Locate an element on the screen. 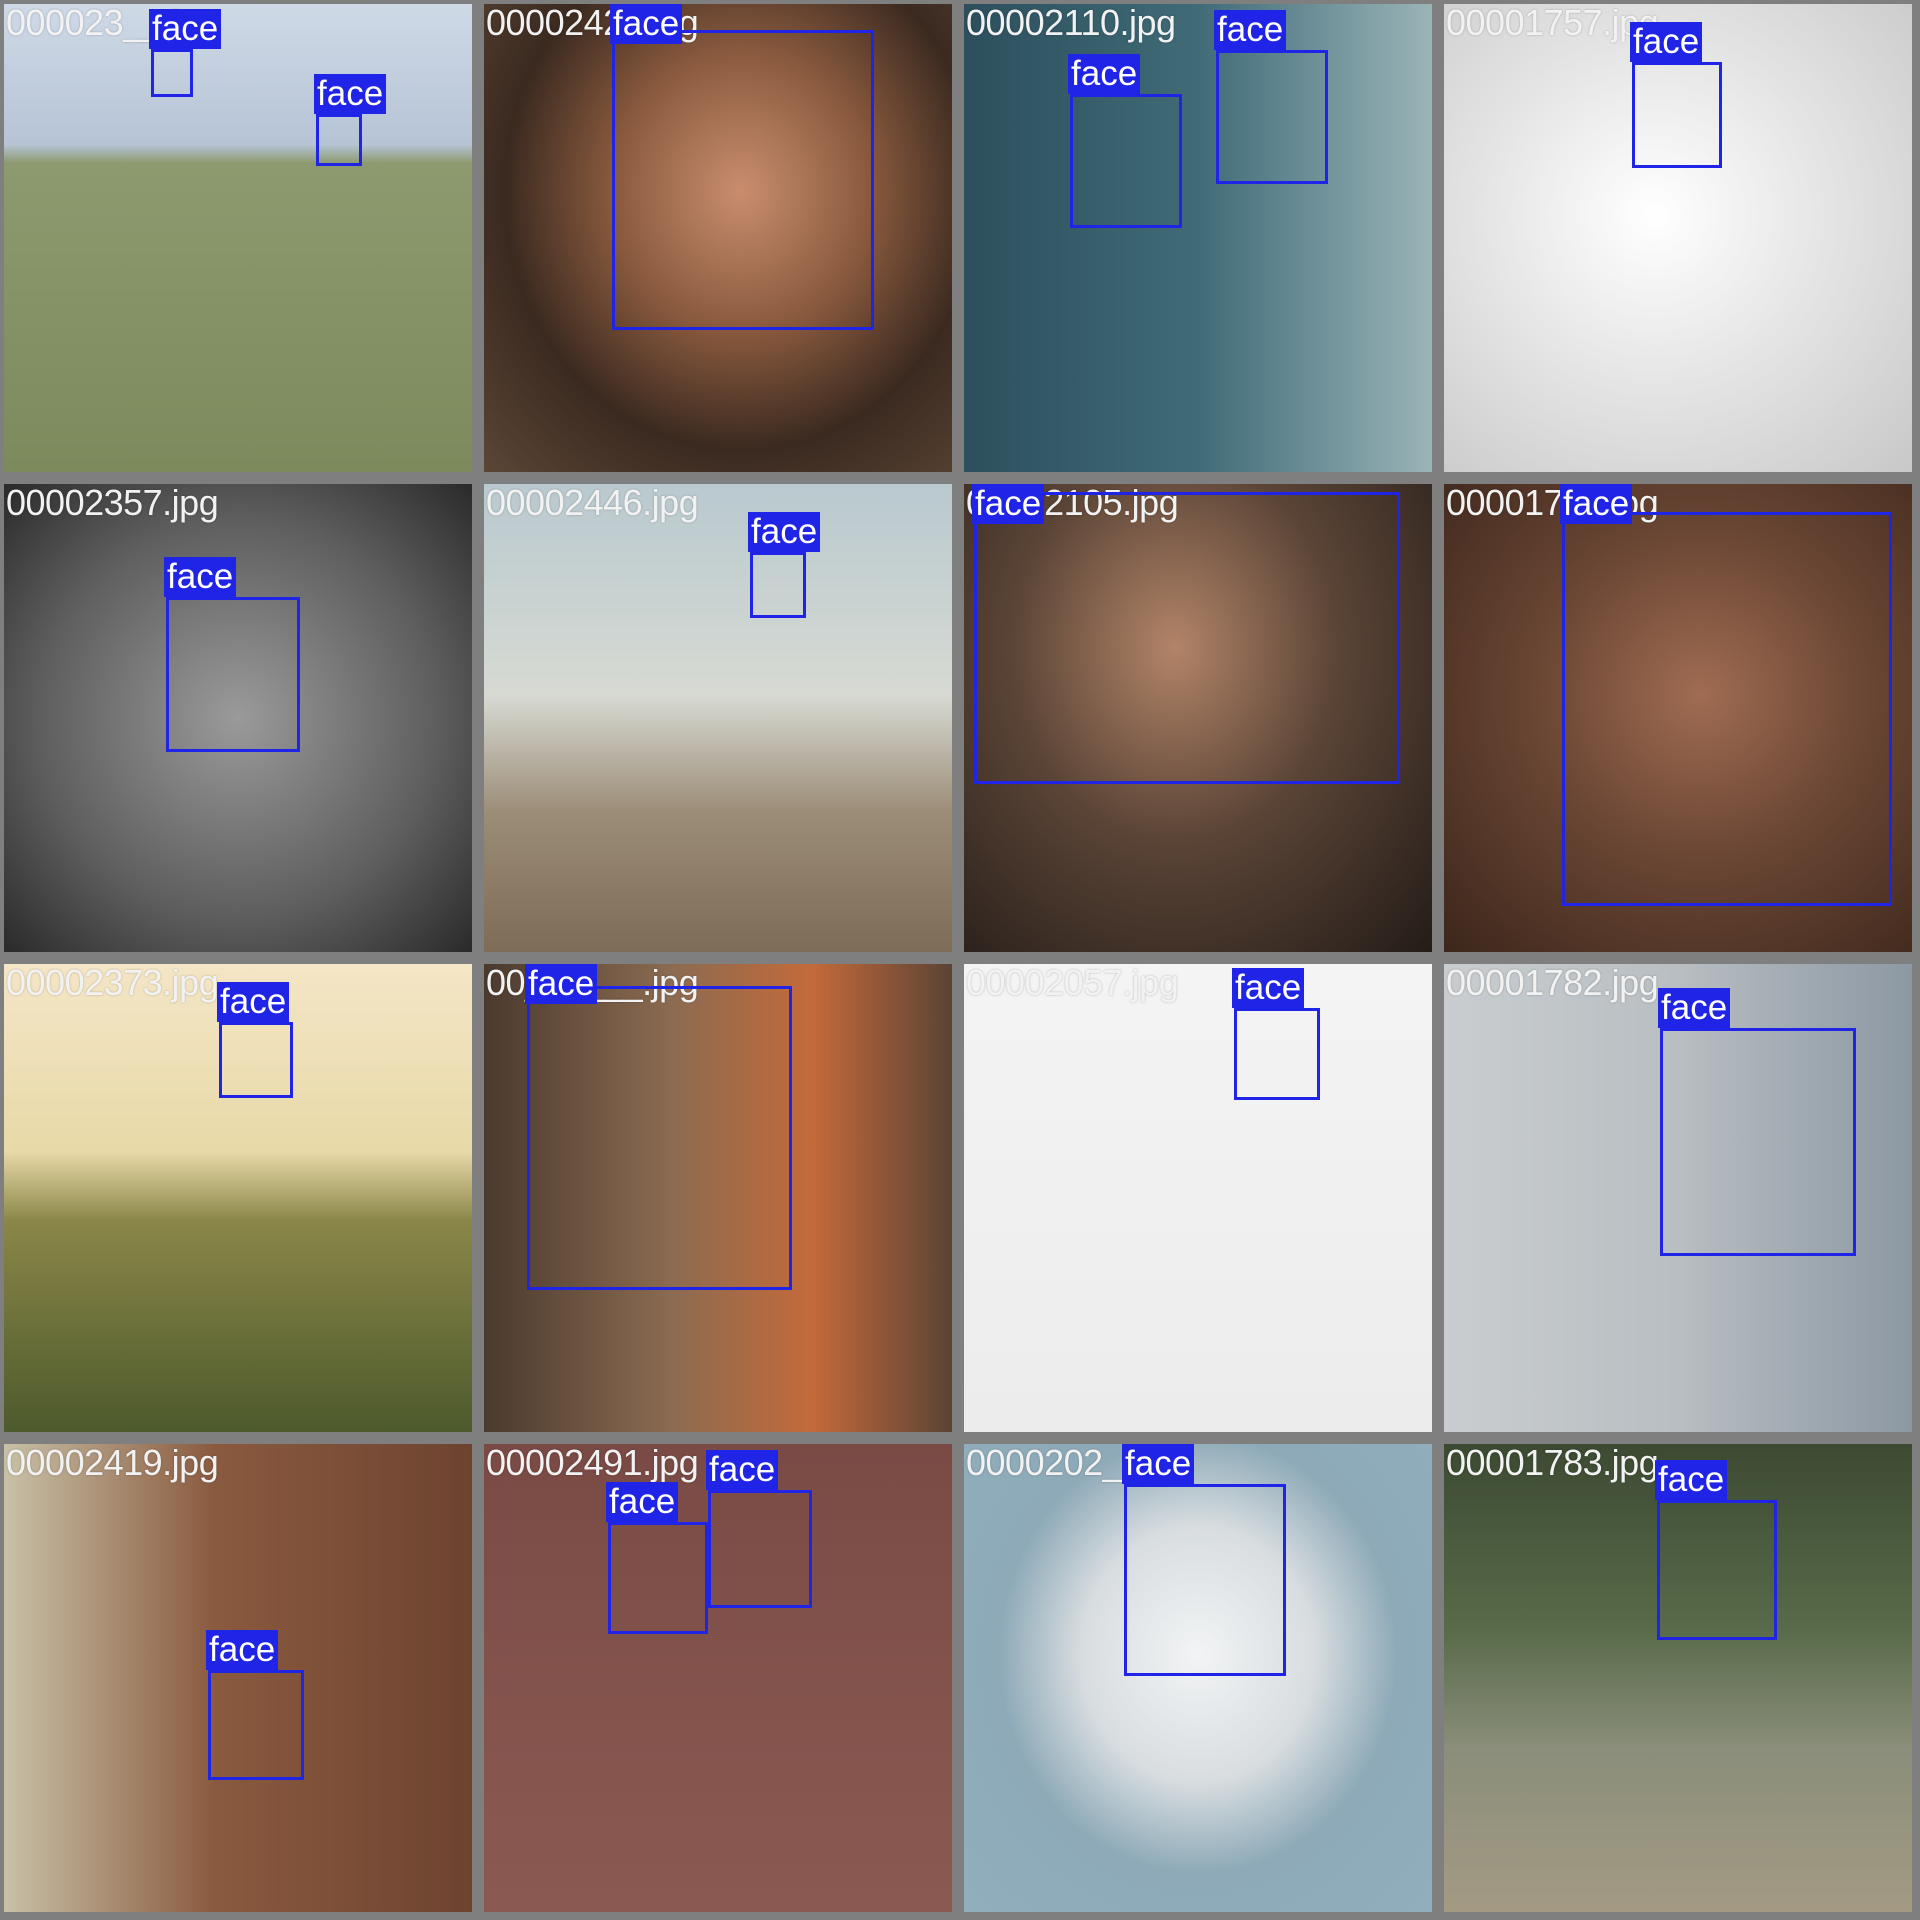 The image size is (1920, 1920). image-tile: 0000202_.jpg face is located at coordinates (1198, 1678).